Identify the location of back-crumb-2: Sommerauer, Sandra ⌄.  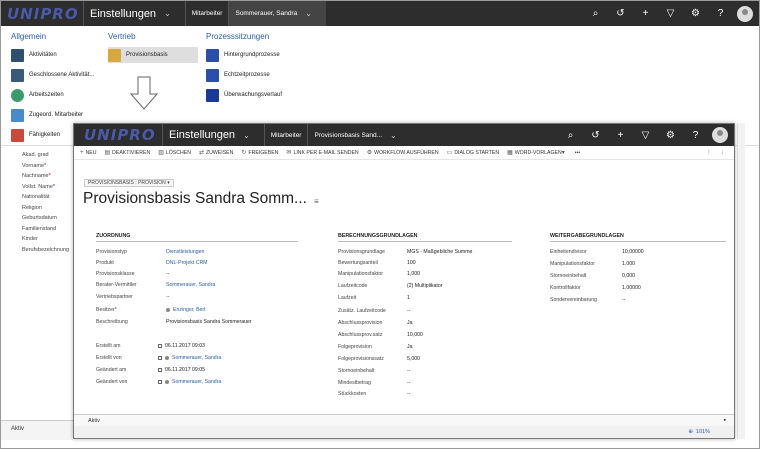
(277, 13).